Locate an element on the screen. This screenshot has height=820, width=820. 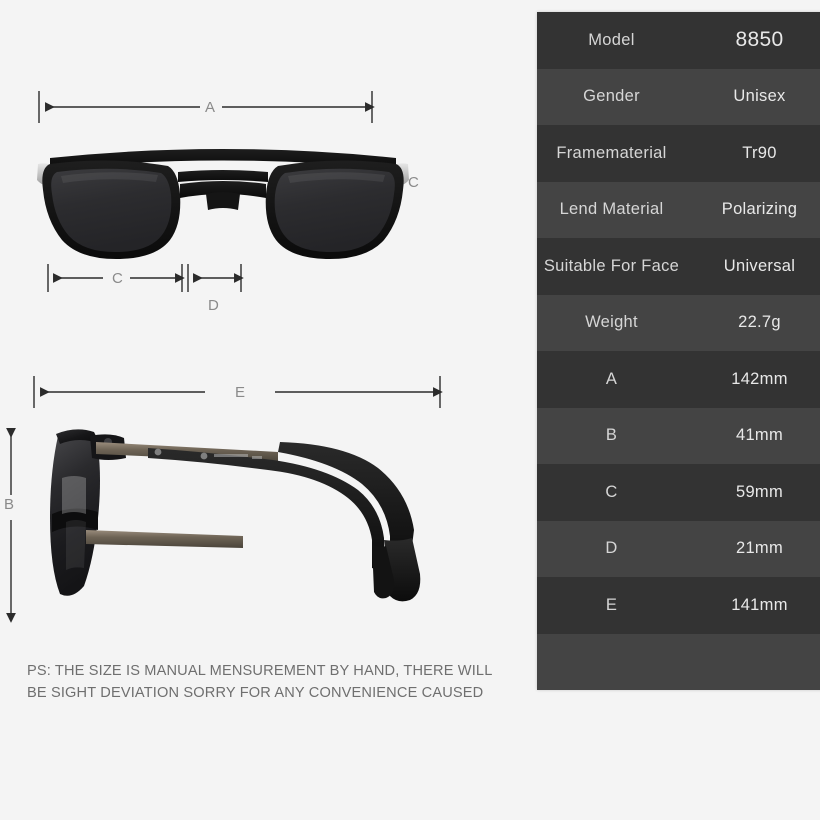
dimension-label-b: B is located at coordinates (9, 504).